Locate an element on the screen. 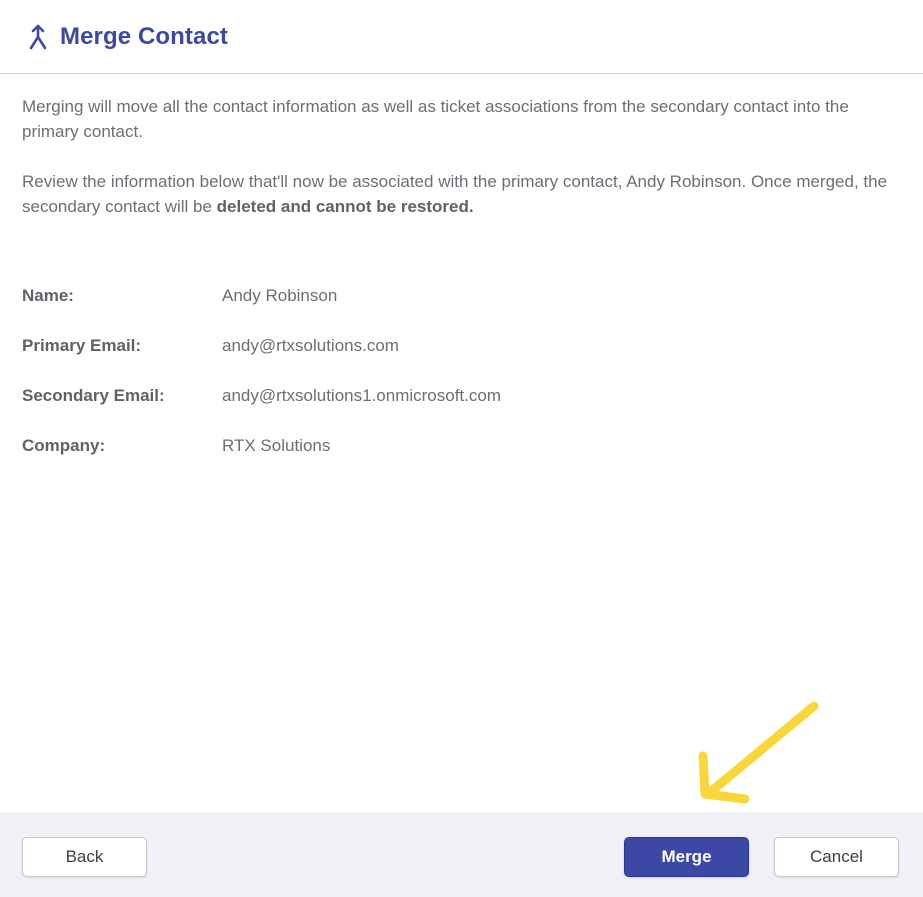 The height and width of the screenshot is (897, 923). field-label: Company: is located at coordinates (64, 445).